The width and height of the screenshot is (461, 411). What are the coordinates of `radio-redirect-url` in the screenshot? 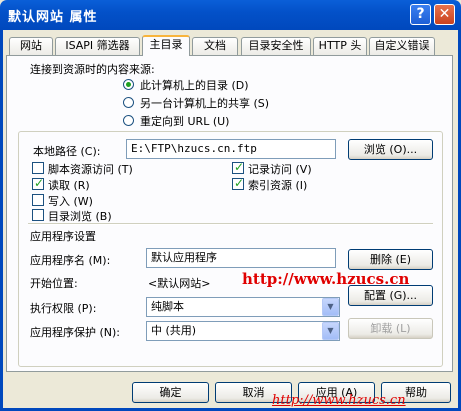 It's located at (128, 120).